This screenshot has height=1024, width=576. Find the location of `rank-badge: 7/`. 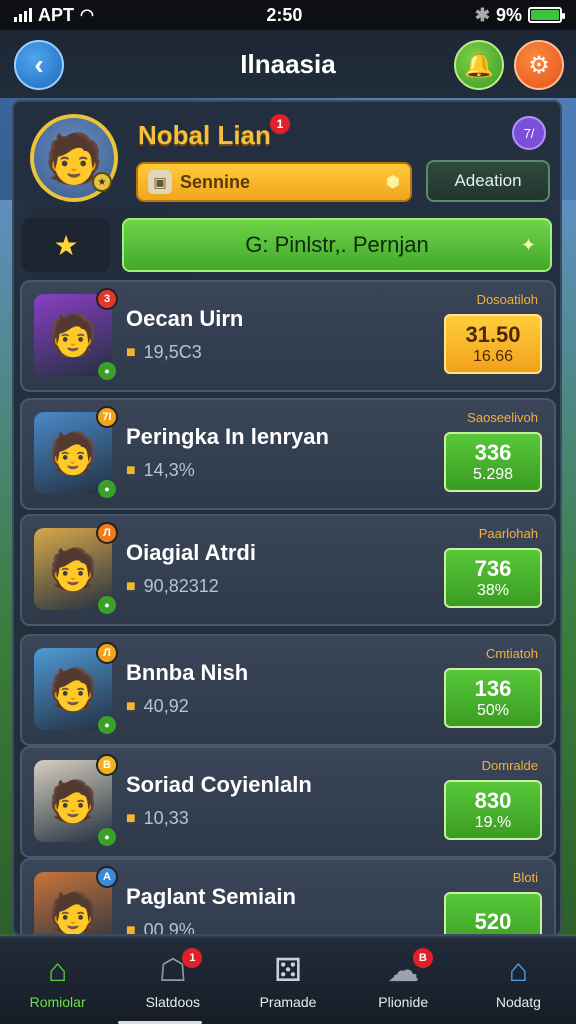

rank-badge: 7/ is located at coordinates (529, 133).